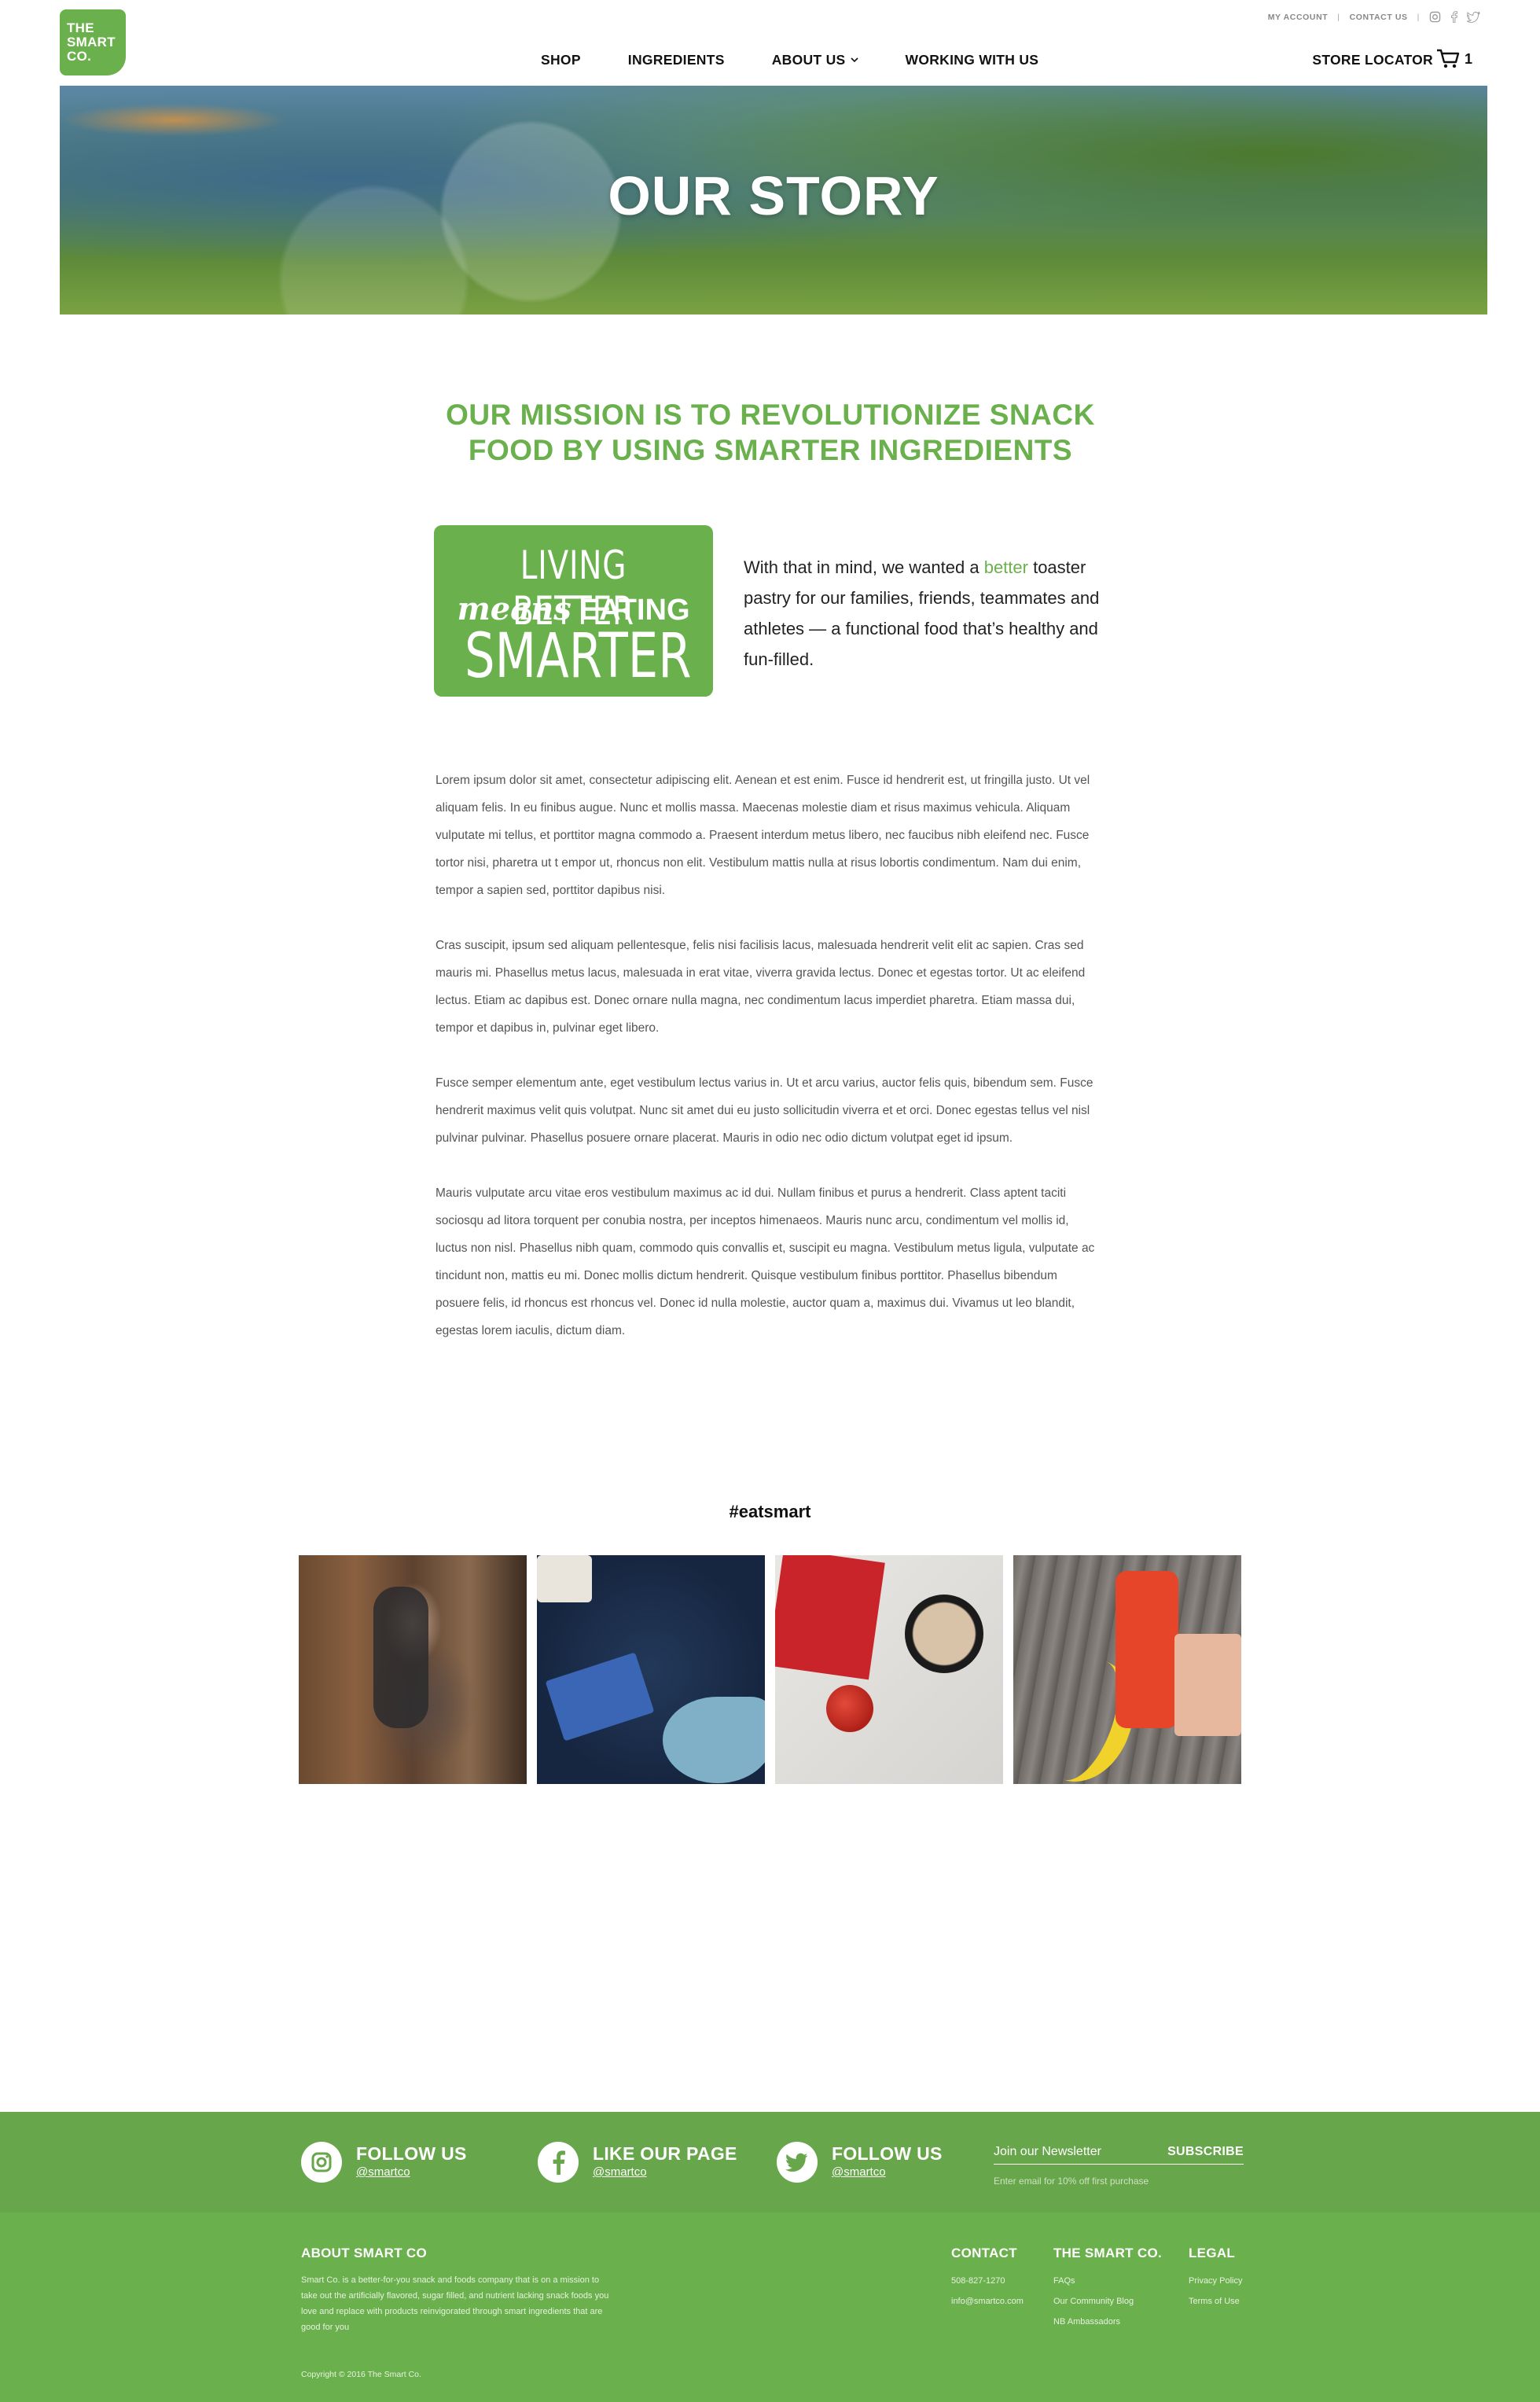 Image resolution: width=1540 pixels, height=2402 pixels. What do you see at coordinates (987, 2301) in the screenshot?
I see `footer-email: info@smartco.com` at bounding box center [987, 2301].